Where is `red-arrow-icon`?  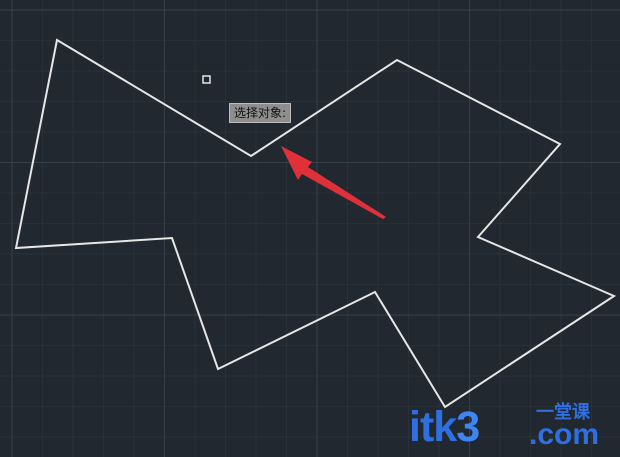
red-arrow-icon is located at coordinates (333, 182).